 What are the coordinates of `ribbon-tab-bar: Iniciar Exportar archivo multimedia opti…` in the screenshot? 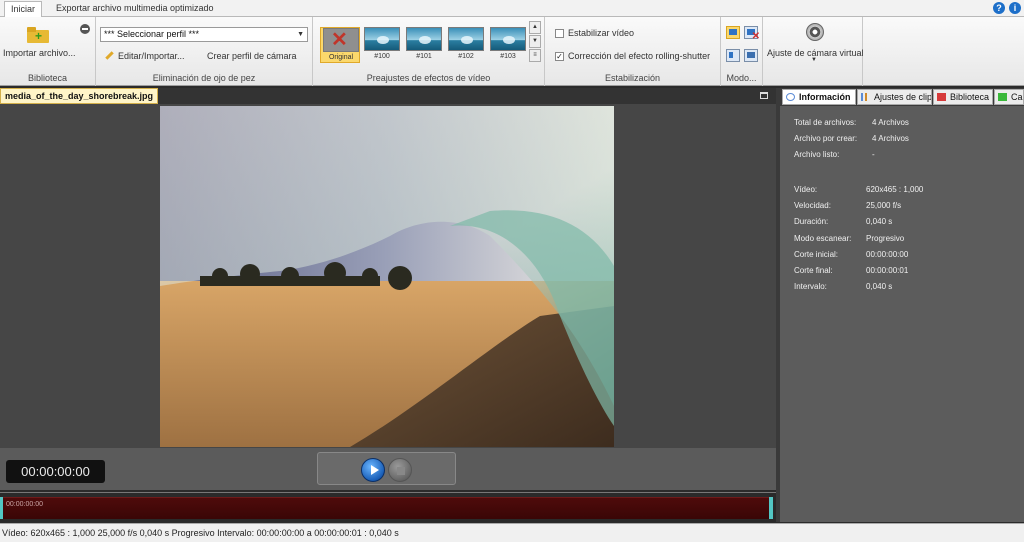 It's located at (512, 8).